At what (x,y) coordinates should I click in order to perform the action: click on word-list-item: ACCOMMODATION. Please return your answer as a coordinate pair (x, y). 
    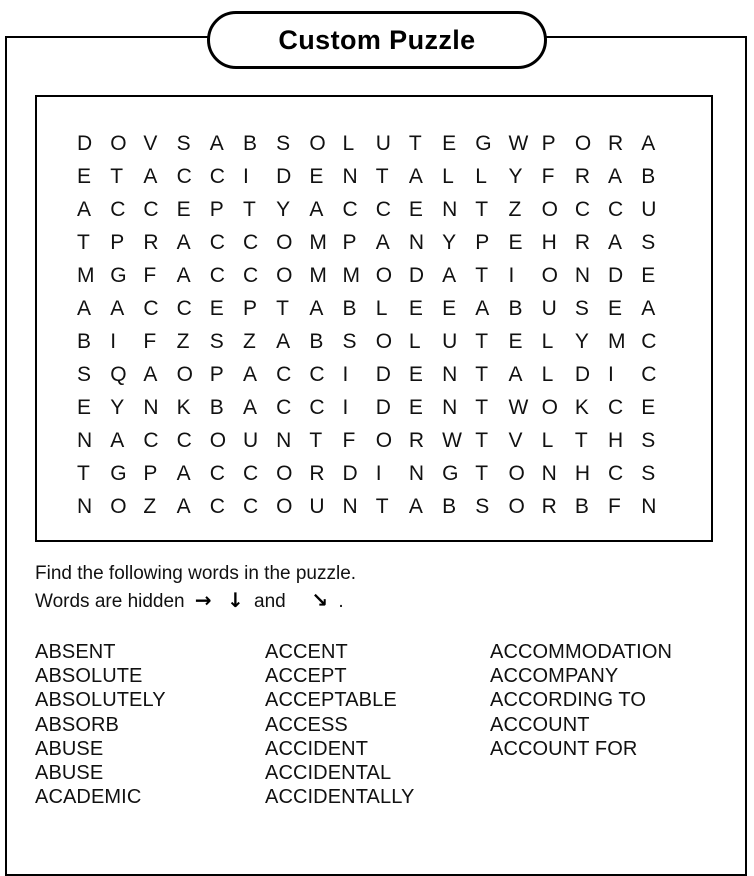
    Looking at the image, I should click on (612, 652).